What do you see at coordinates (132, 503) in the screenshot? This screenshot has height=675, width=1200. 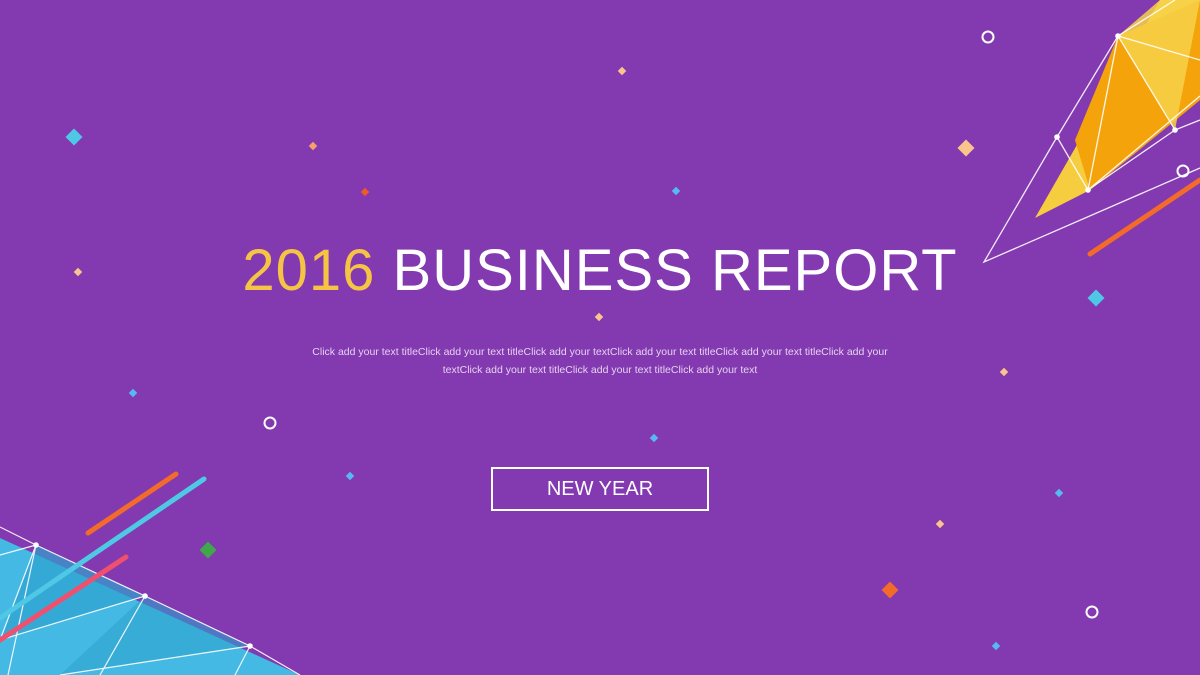 I see `orange-line-left` at bounding box center [132, 503].